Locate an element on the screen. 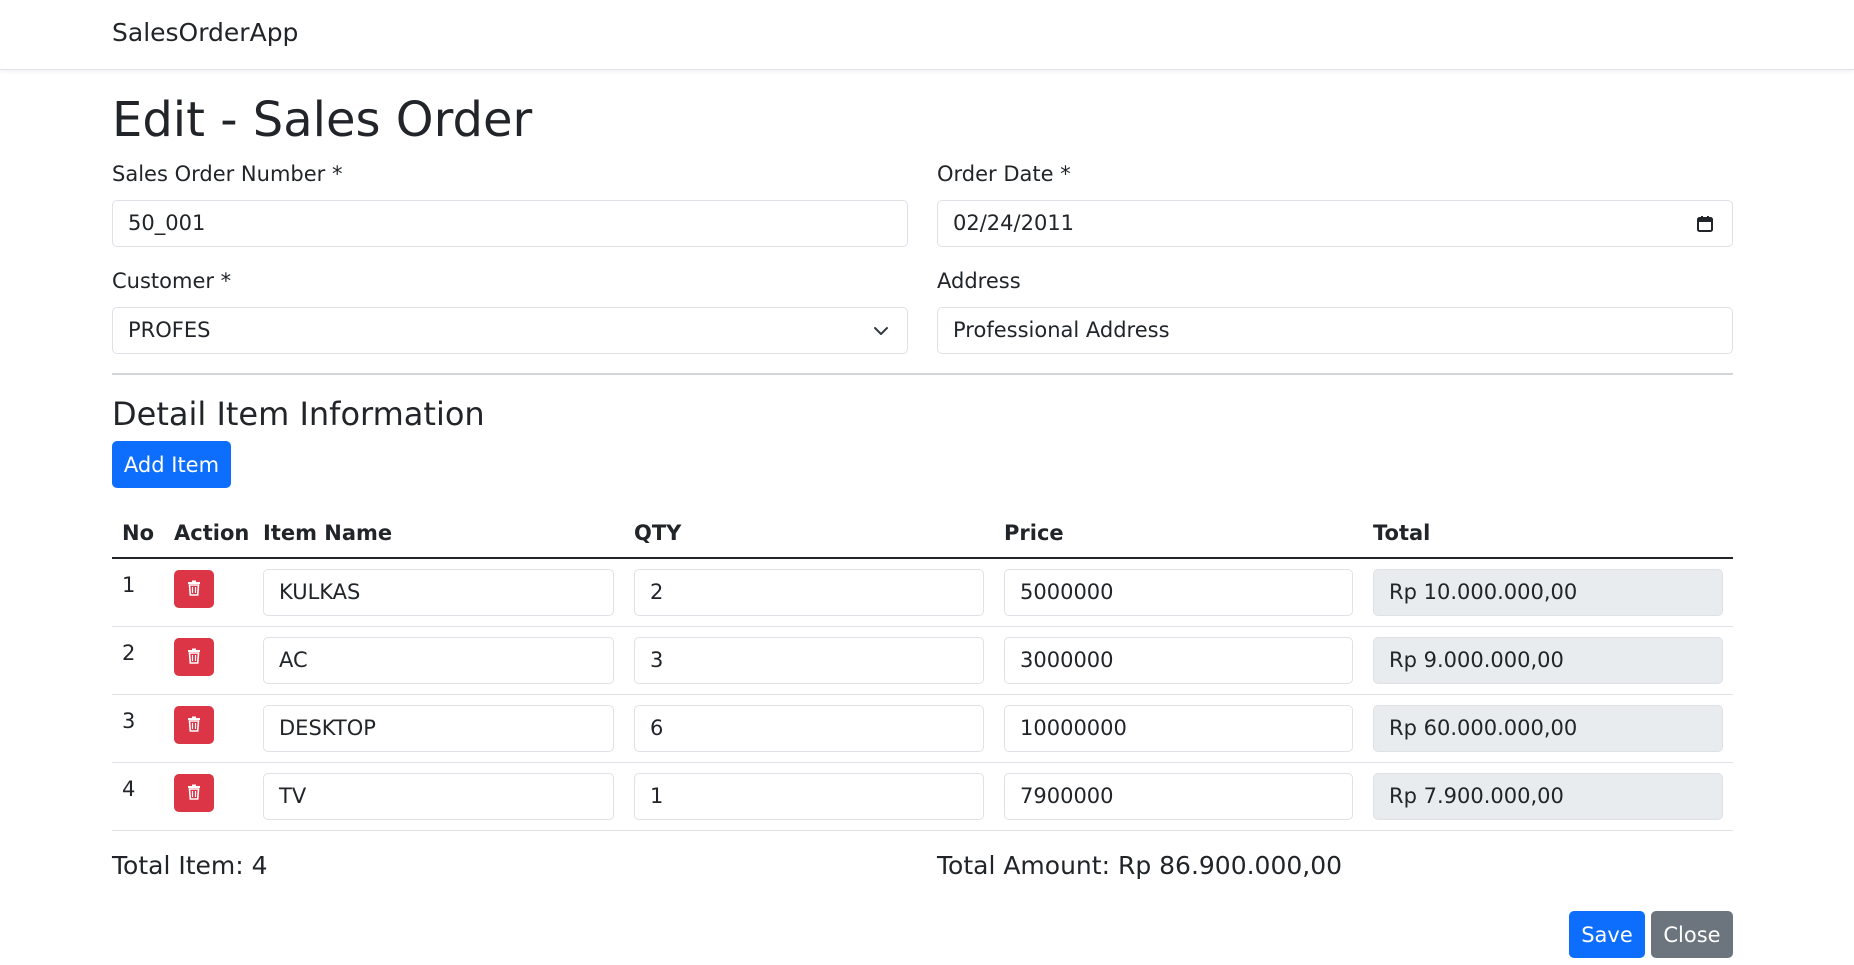 The image size is (1854, 965). column-header-no: No is located at coordinates (138, 533).